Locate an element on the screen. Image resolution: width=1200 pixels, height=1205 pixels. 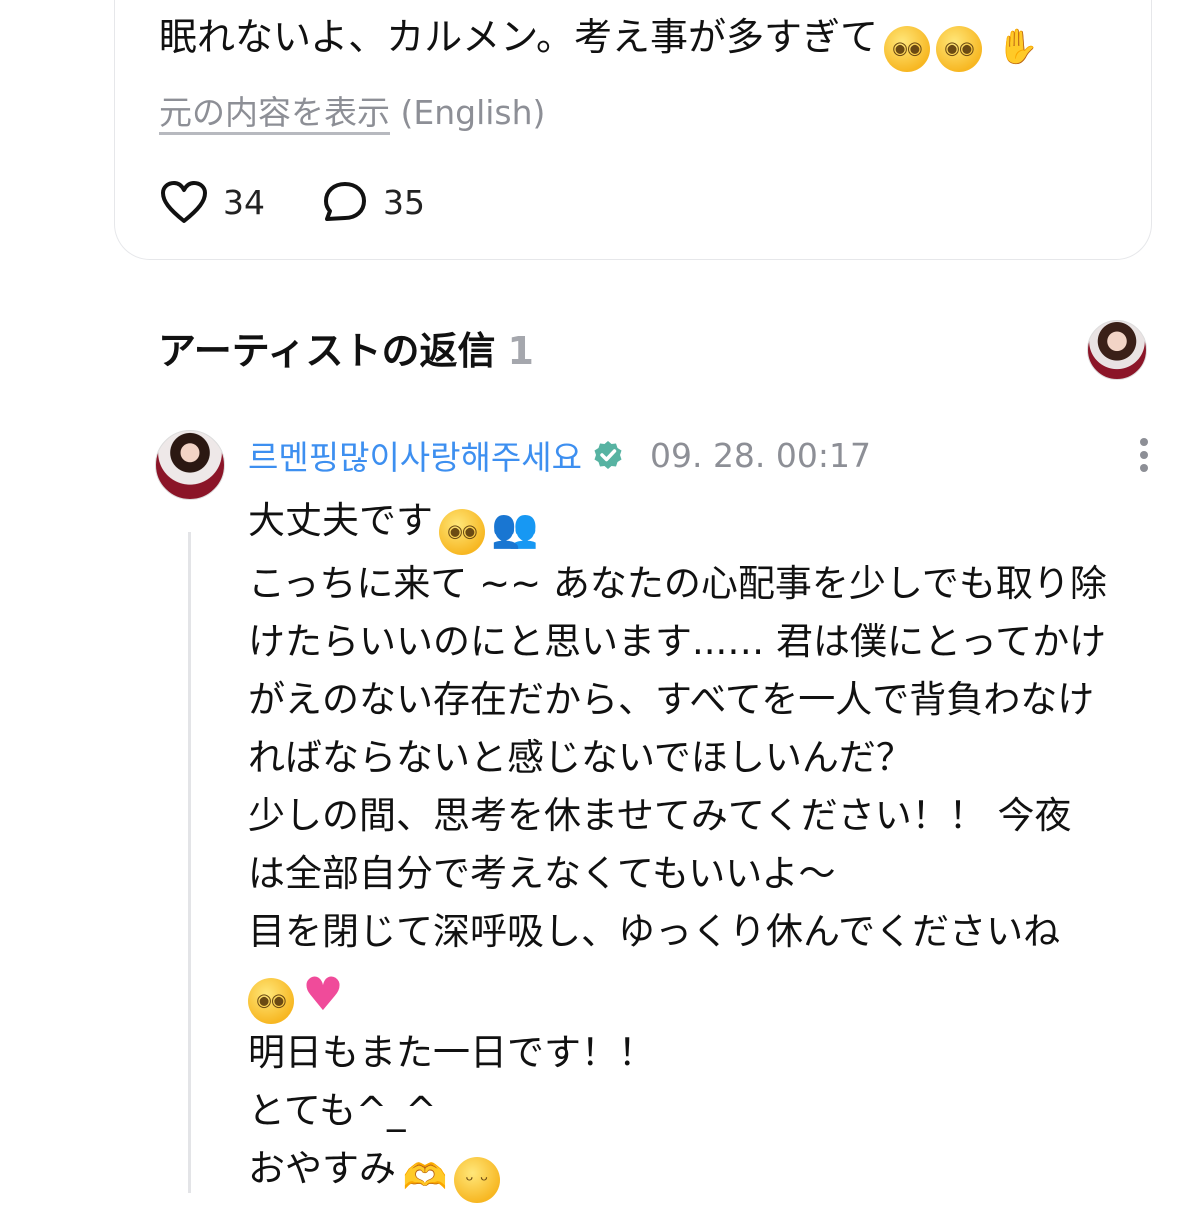
artist-replies-header: アーティストの返信 1 is located at coordinates (346, 347).